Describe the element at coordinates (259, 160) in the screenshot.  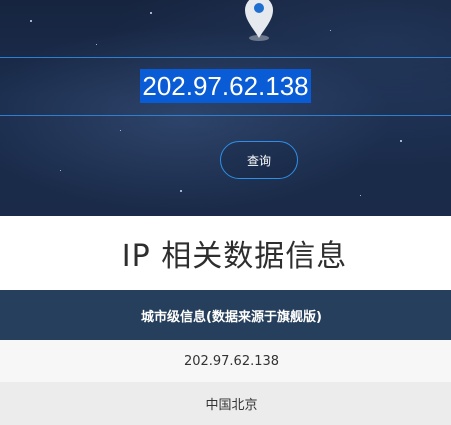
I see `query-button: 查询` at that location.